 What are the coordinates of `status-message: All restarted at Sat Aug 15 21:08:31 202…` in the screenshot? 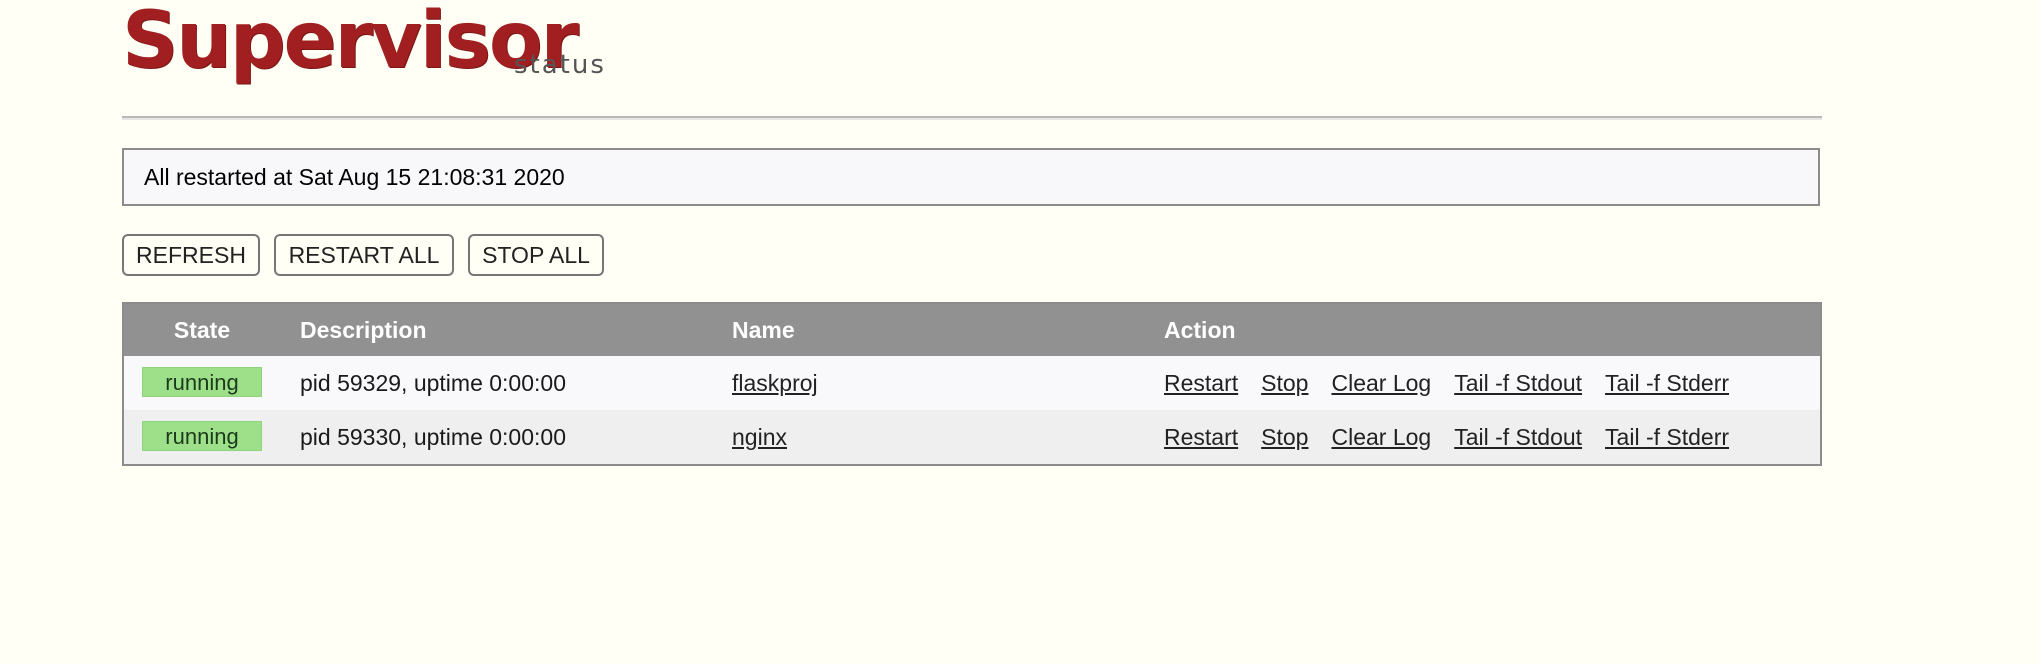 It's located at (971, 177).